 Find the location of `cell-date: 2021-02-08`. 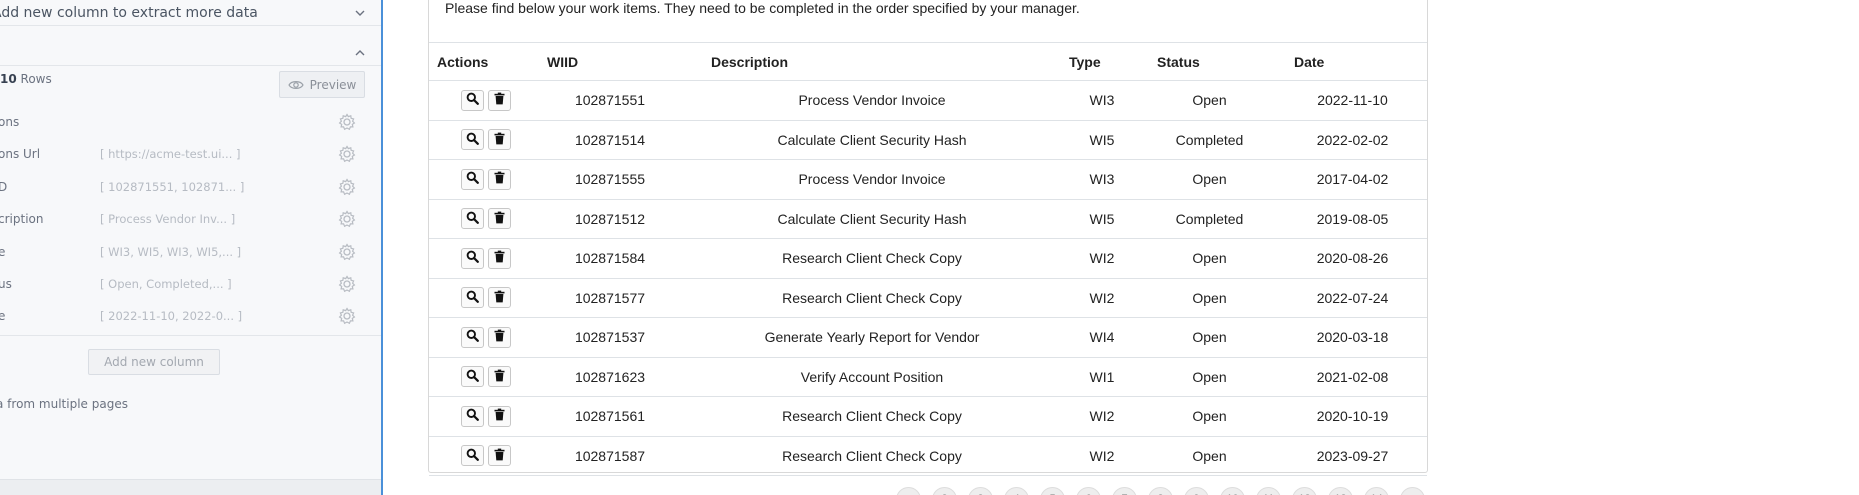

cell-date: 2021-02-08 is located at coordinates (1352, 377).